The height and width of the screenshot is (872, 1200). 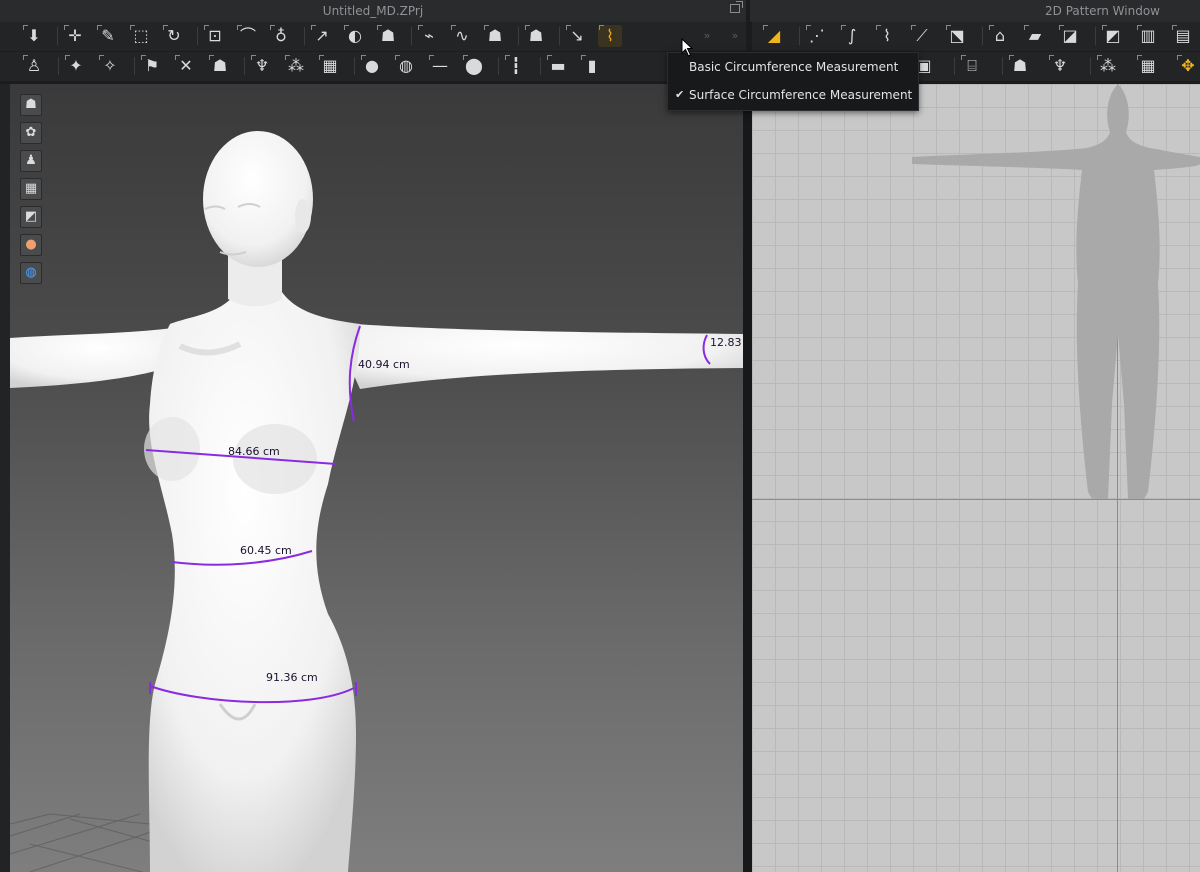 What do you see at coordinates (852, 36) in the screenshot?
I see `curve-point-icon: ∫` at bounding box center [852, 36].